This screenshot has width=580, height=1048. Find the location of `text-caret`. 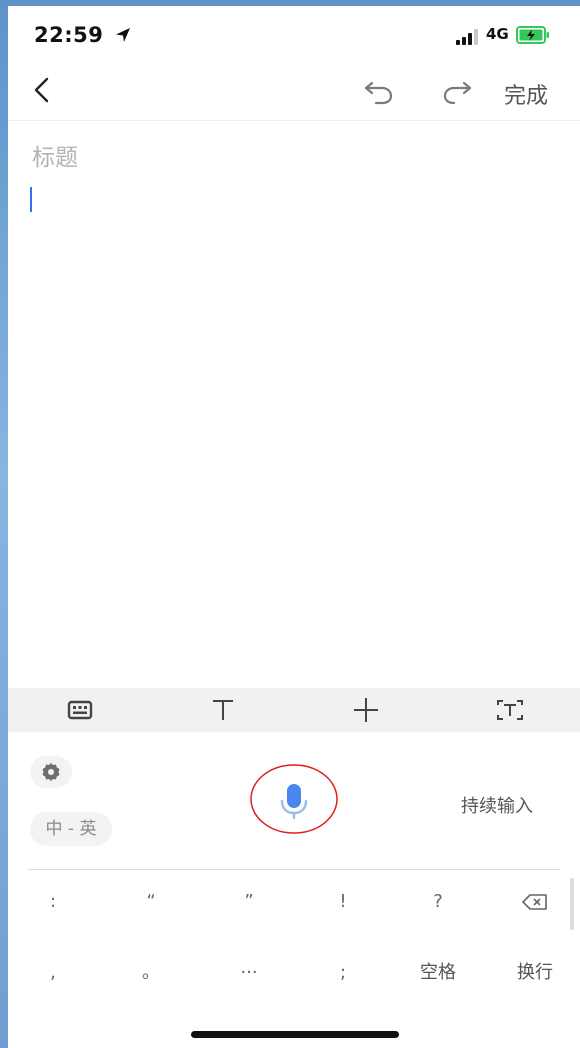

text-caret is located at coordinates (31, 199).